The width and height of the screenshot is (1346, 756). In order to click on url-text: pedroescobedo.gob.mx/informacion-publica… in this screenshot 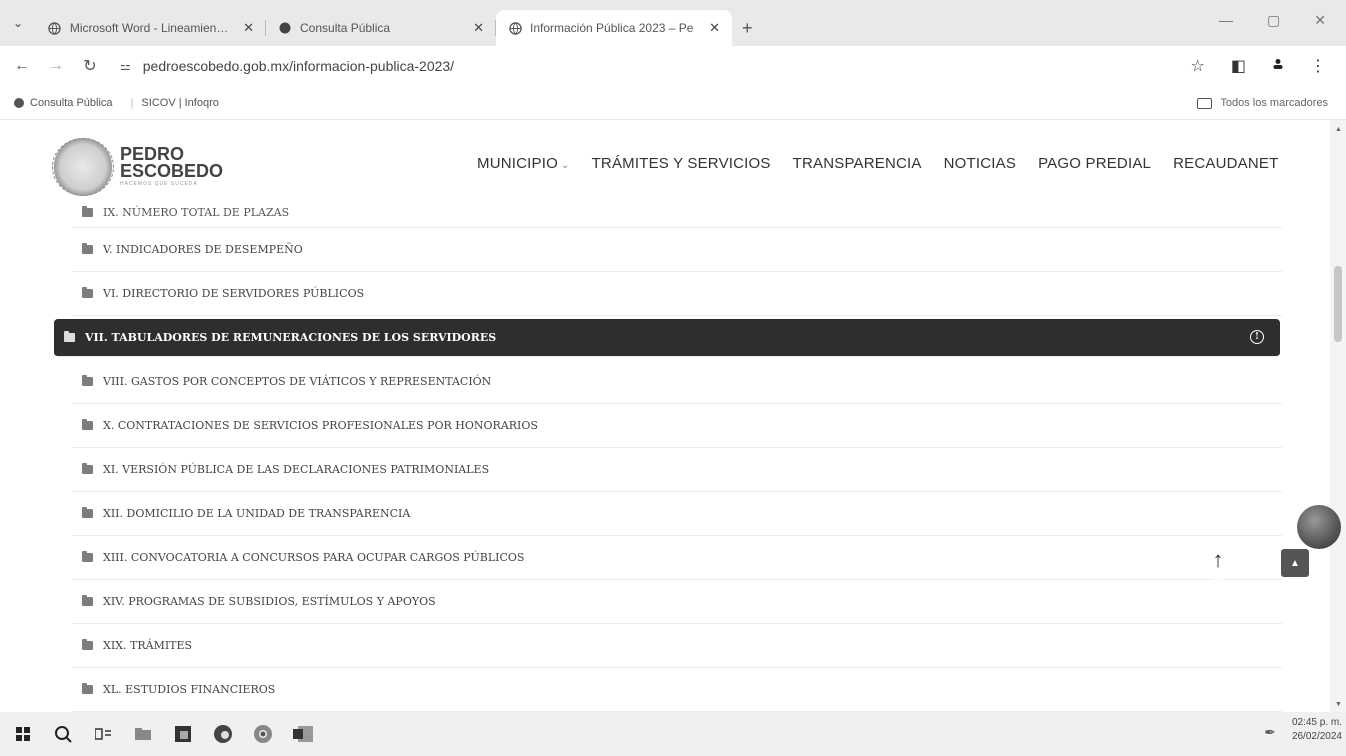, I will do `click(298, 66)`.